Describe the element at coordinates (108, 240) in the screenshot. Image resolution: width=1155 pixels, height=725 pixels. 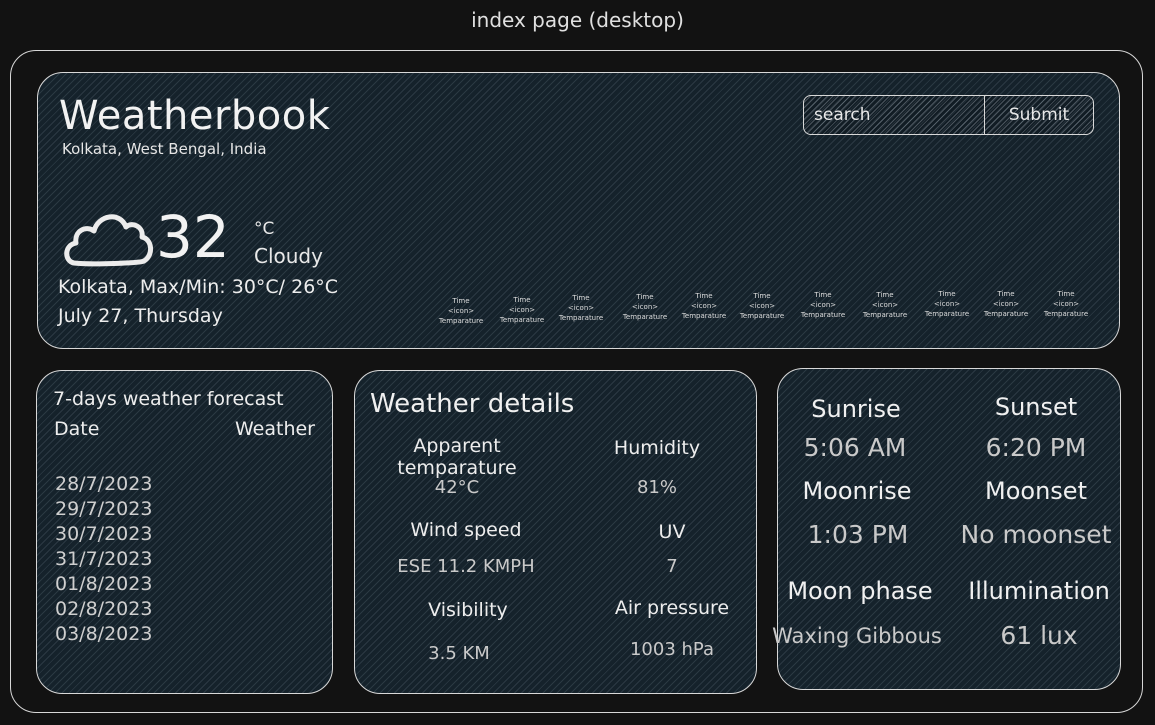
I see `cloud-icon` at that location.